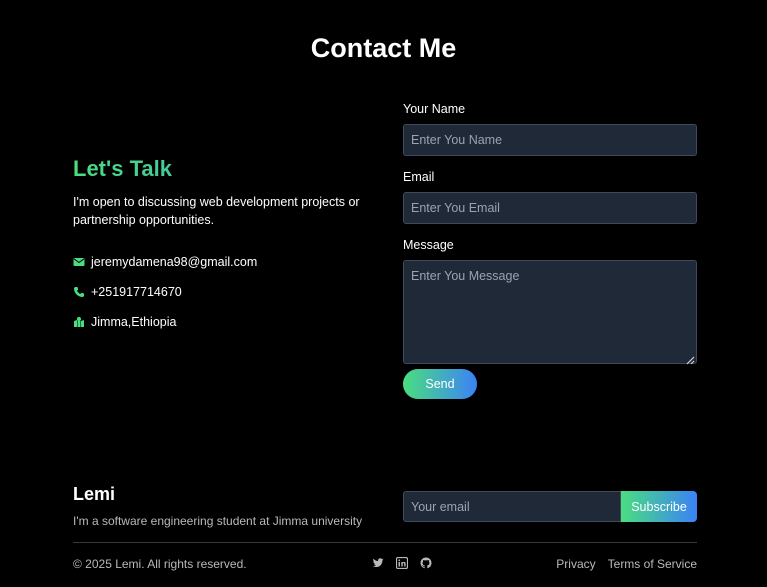 The width and height of the screenshot is (767, 587). Describe the element at coordinates (419, 177) in the screenshot. I see `email-label: Email` at that location.